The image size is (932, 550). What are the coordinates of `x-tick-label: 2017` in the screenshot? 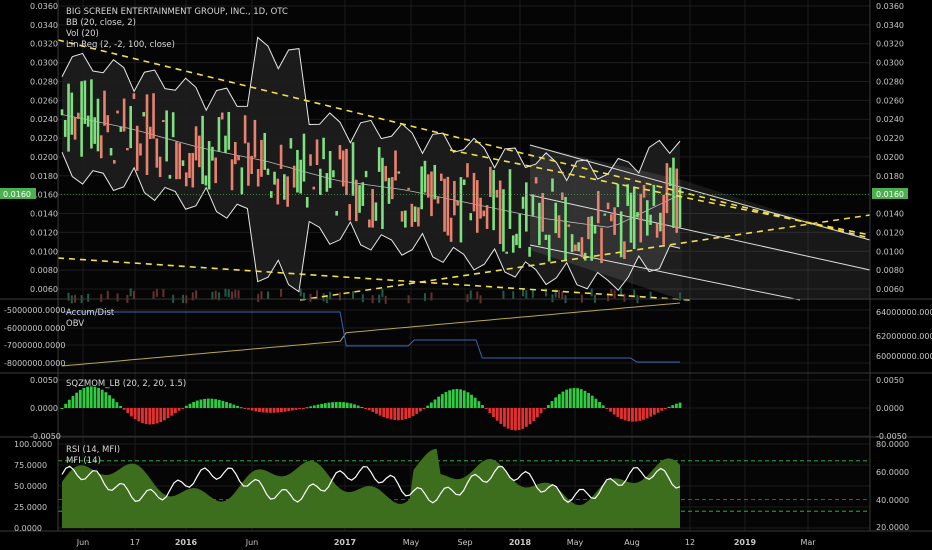 It's located at (345, 542).